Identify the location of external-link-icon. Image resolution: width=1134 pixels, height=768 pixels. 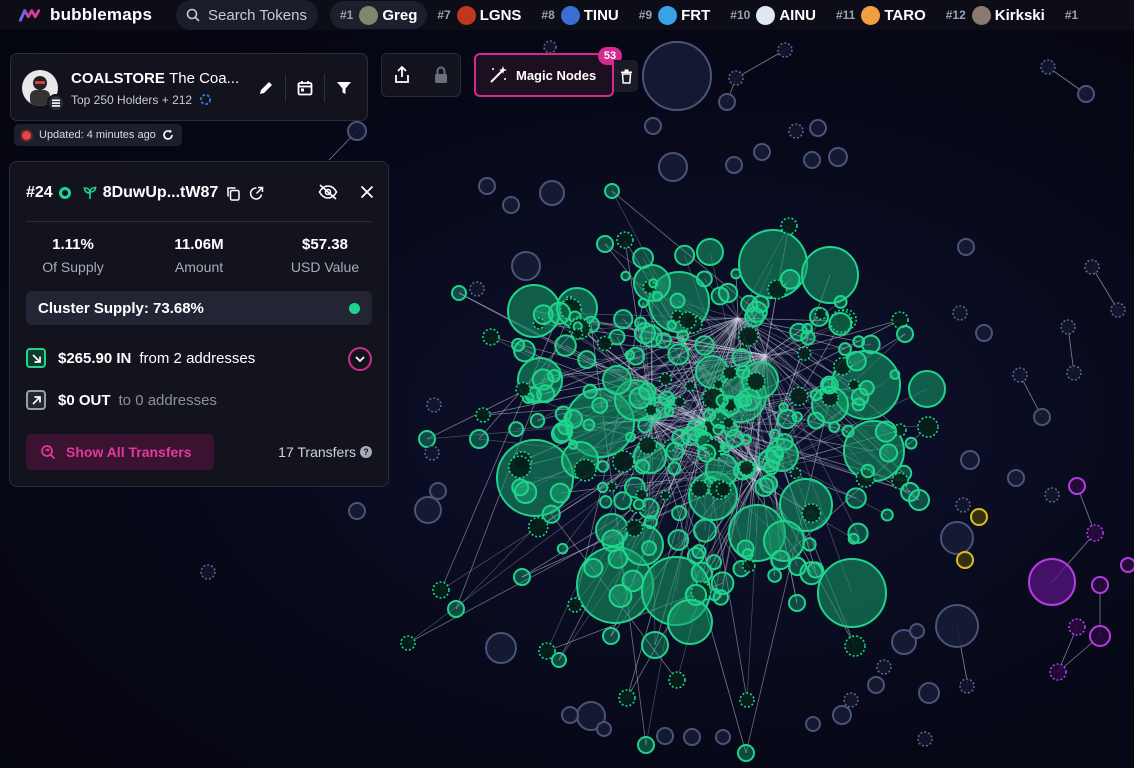
(256, 193).